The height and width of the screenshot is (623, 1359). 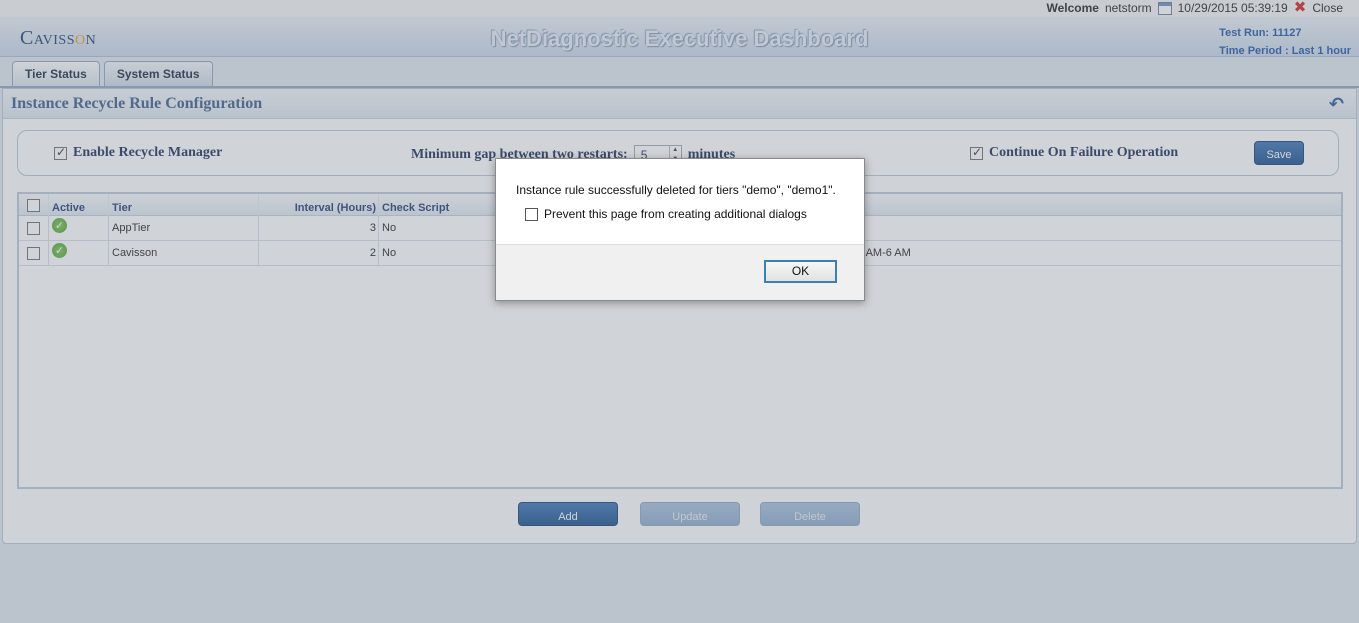 I want to click on prevent-dialogs-checkbox, so click(x=531, y=214).